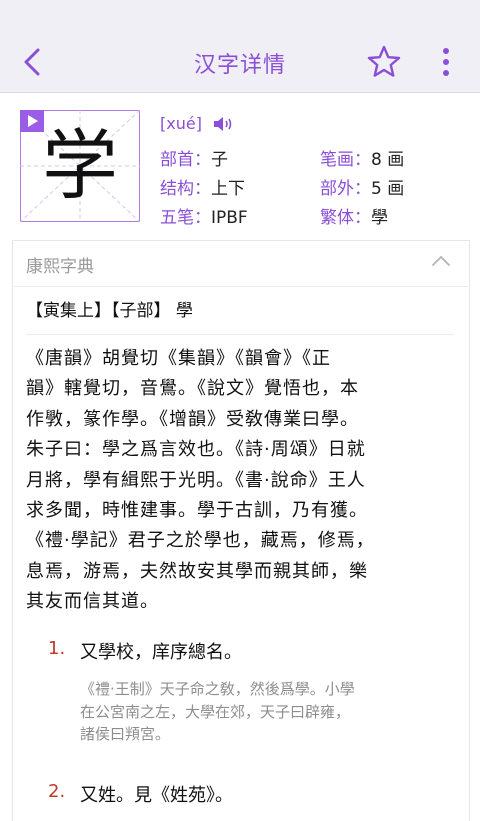 The width and height of the screenshot is (480, 821). What do you see at coordinates (60, 267) in the screenshot?
I see `kangxi-card-title: 康熙字典` at bounding box center [60, 267].